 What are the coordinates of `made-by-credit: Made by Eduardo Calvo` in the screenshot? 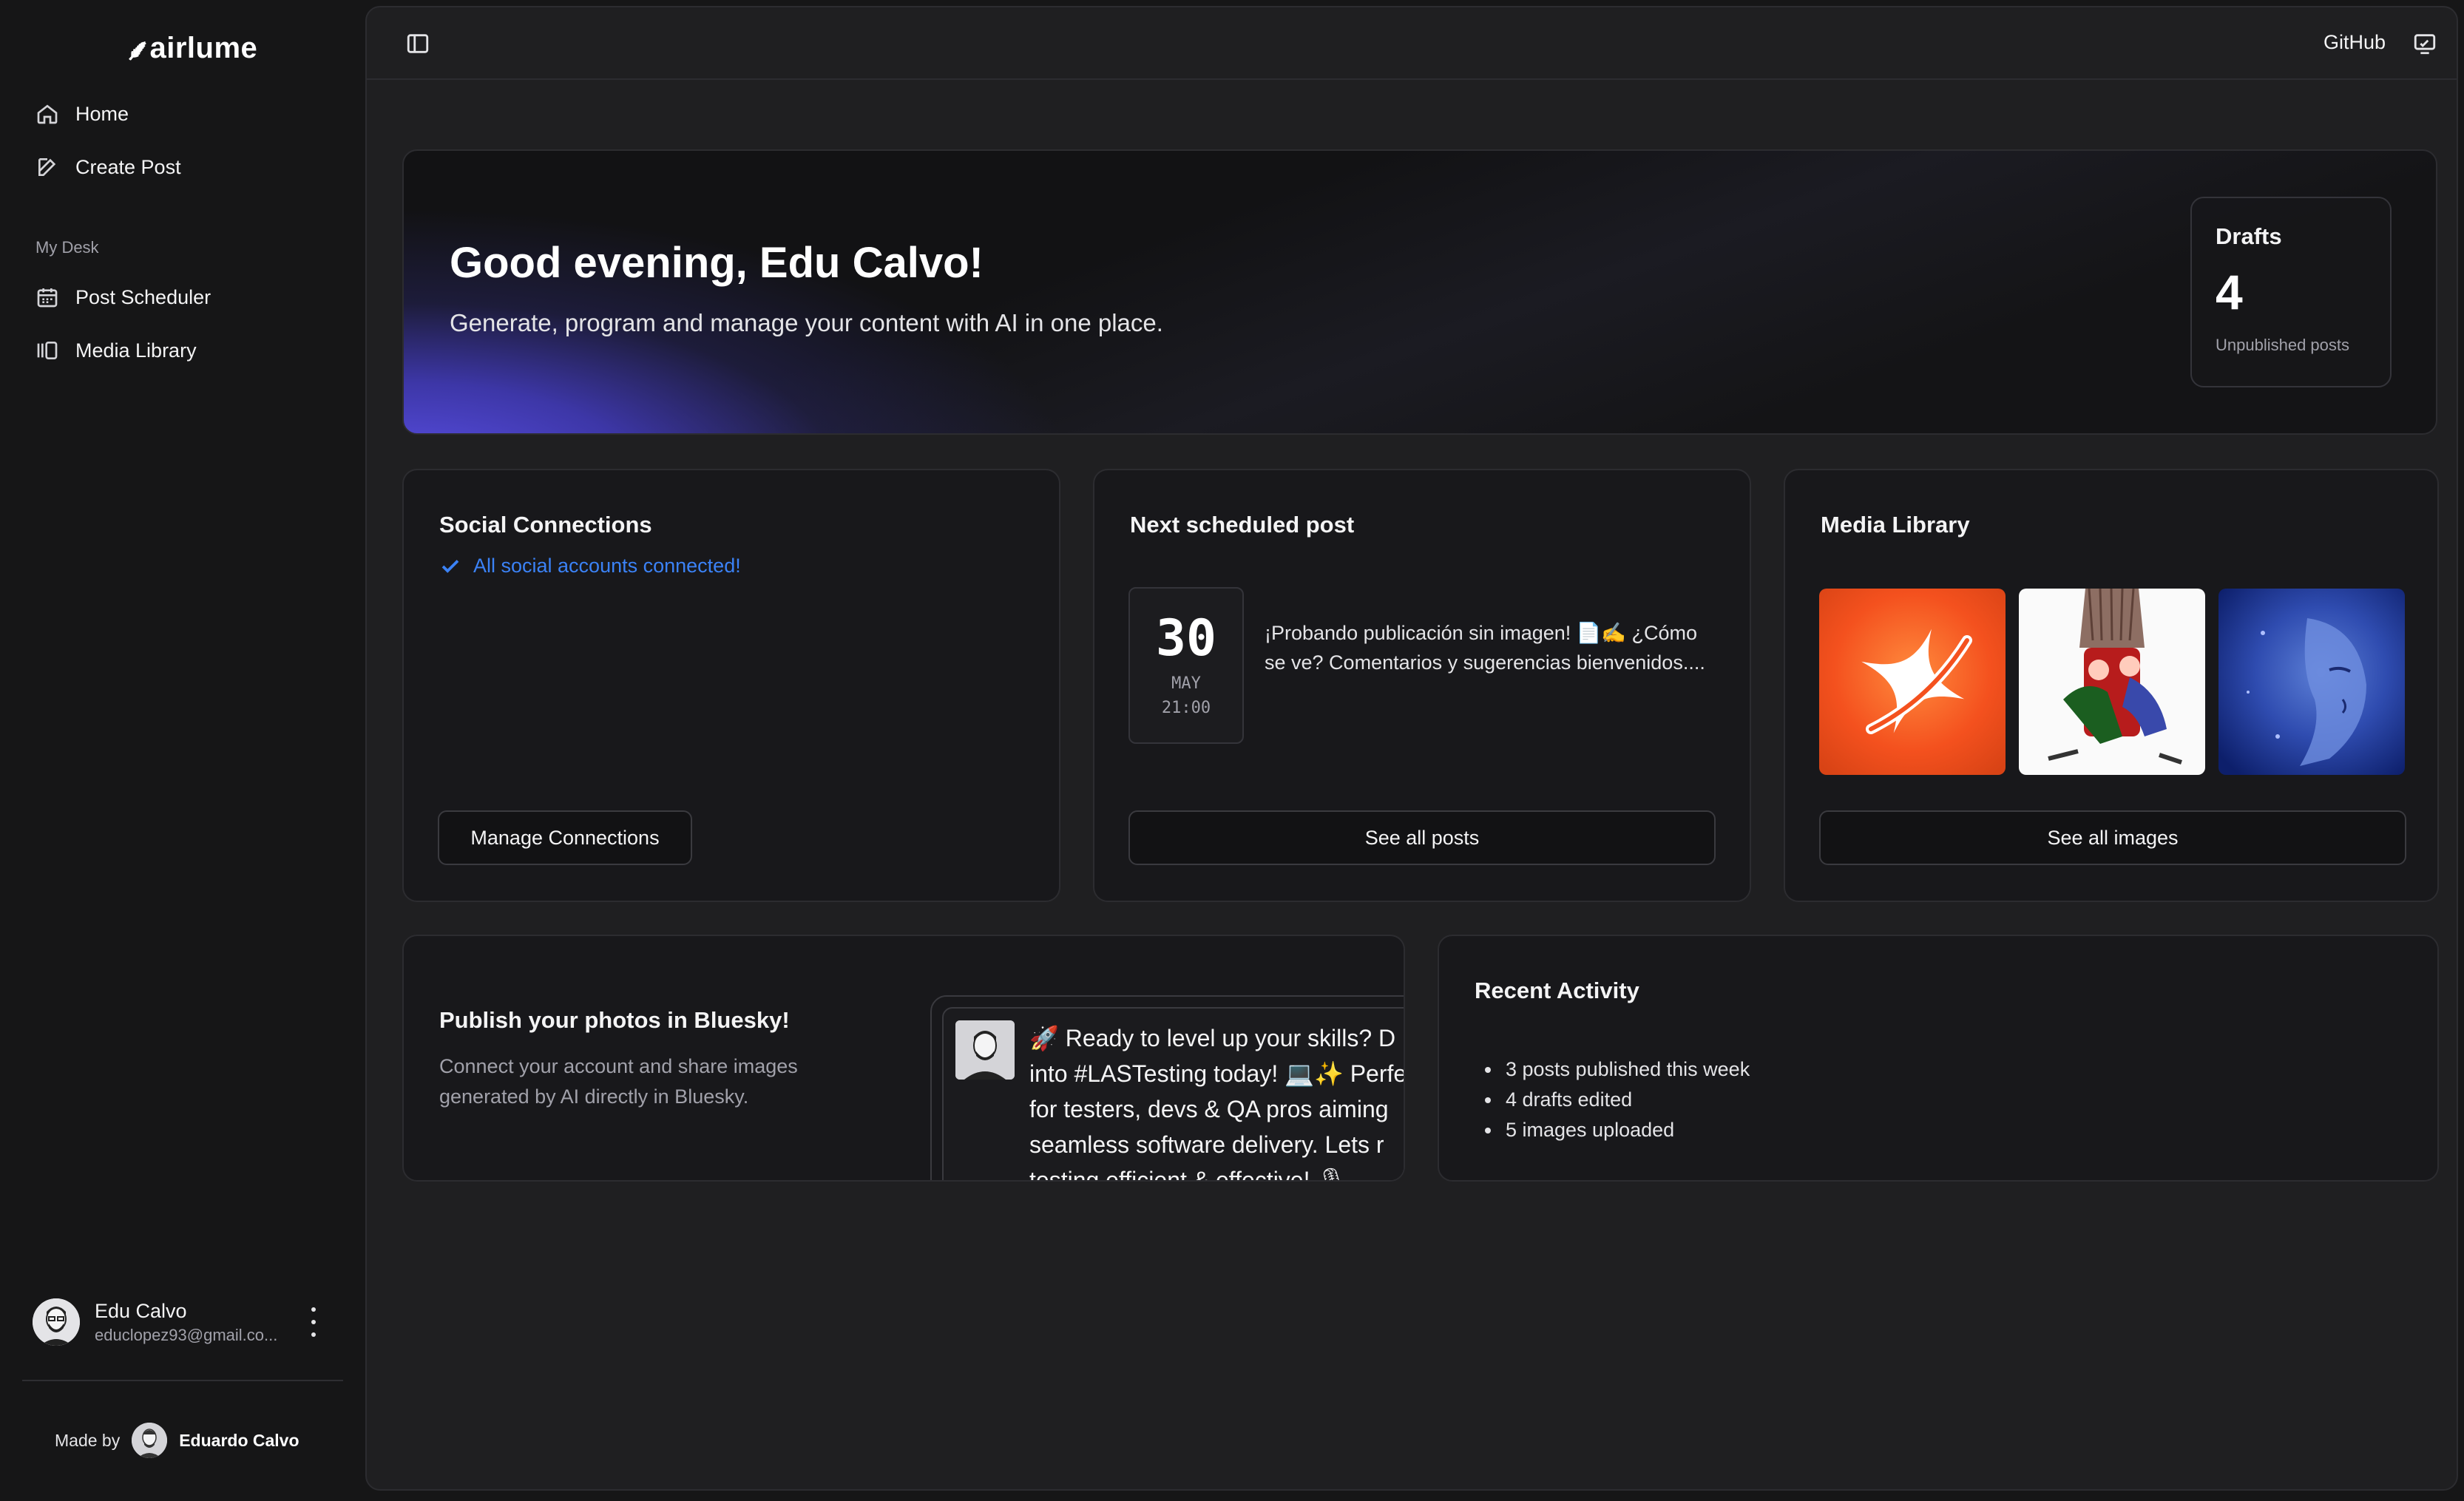 It's located at (177, 1440).